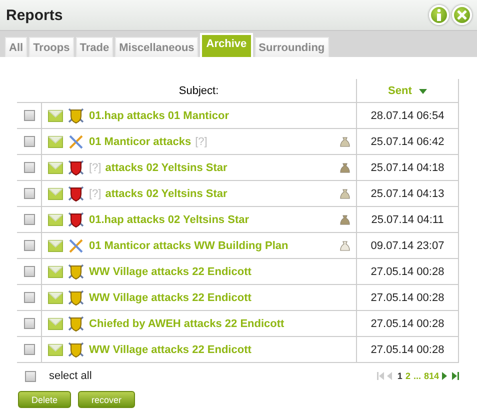  What do you see at coordinates (16, 47) in the screenshot?
I see `tab: All` at bounding box center [16, 47].